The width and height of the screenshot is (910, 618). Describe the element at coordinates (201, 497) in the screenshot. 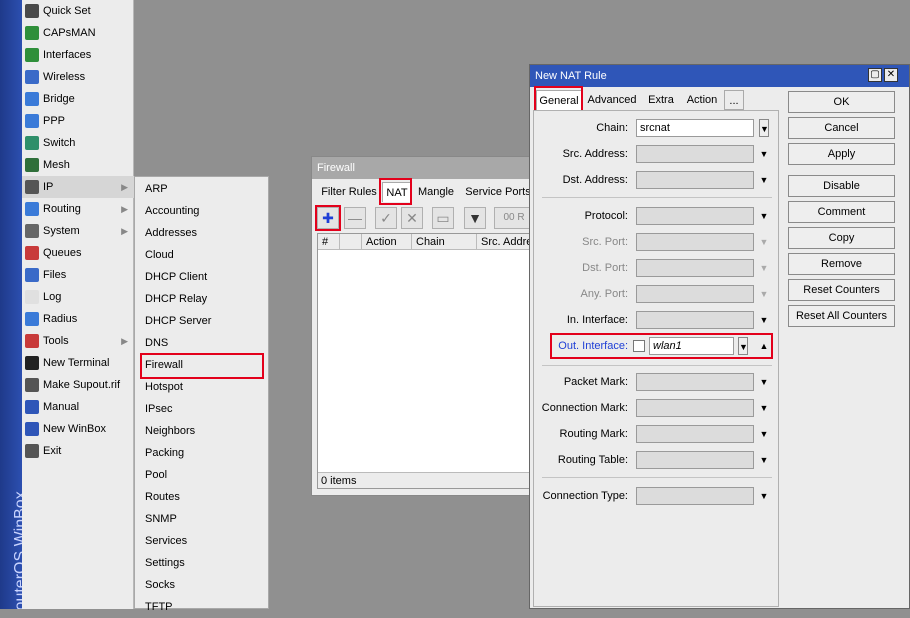

I see `ip-submenu-routes: Routes` at that location.